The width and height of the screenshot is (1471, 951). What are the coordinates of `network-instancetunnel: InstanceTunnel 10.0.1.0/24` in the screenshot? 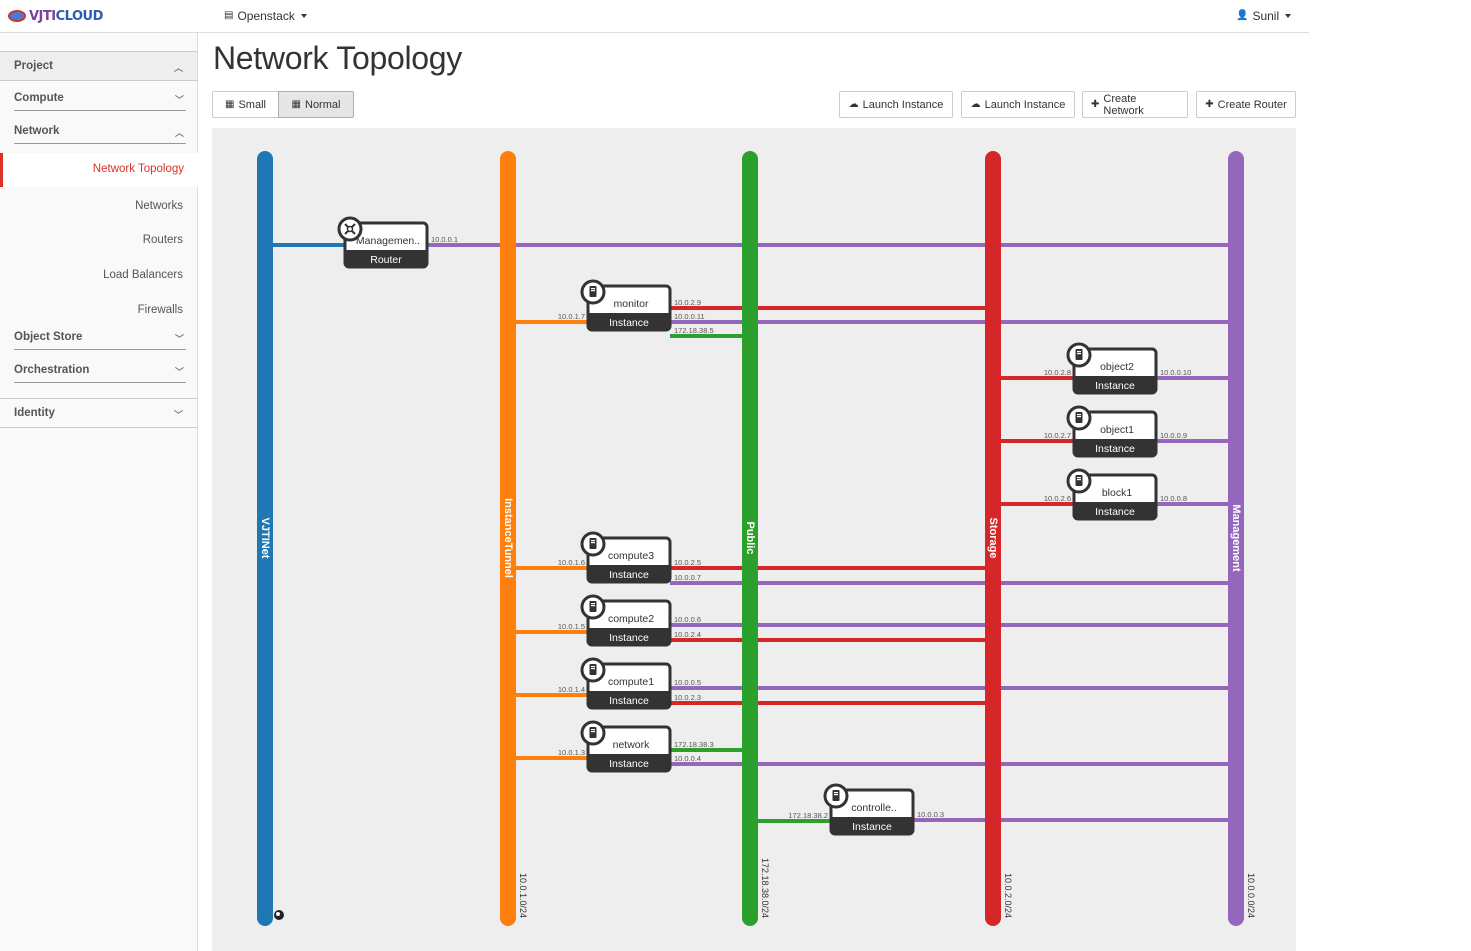 It's located at (514, 538).